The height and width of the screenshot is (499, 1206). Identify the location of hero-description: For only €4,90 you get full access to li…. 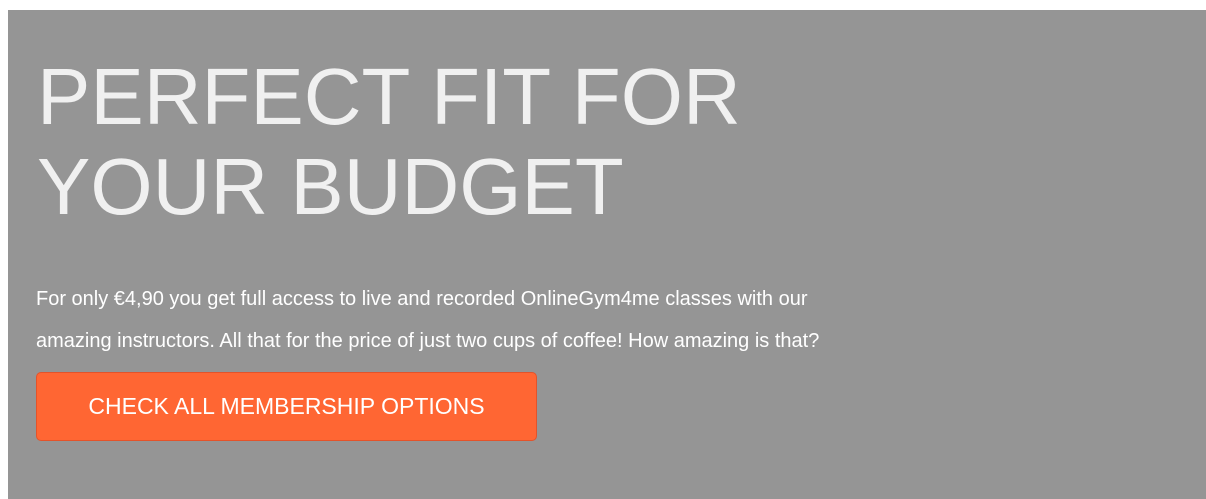
(536, 320).